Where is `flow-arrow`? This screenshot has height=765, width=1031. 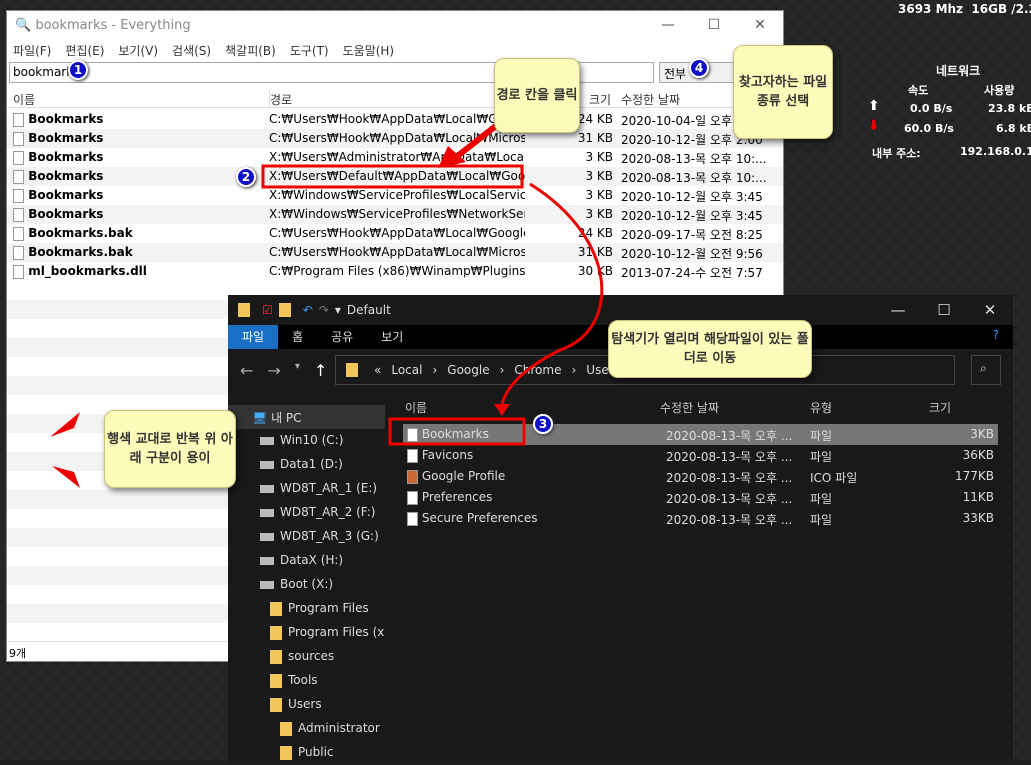
flow-arrow is located at coordinates (552, 294).